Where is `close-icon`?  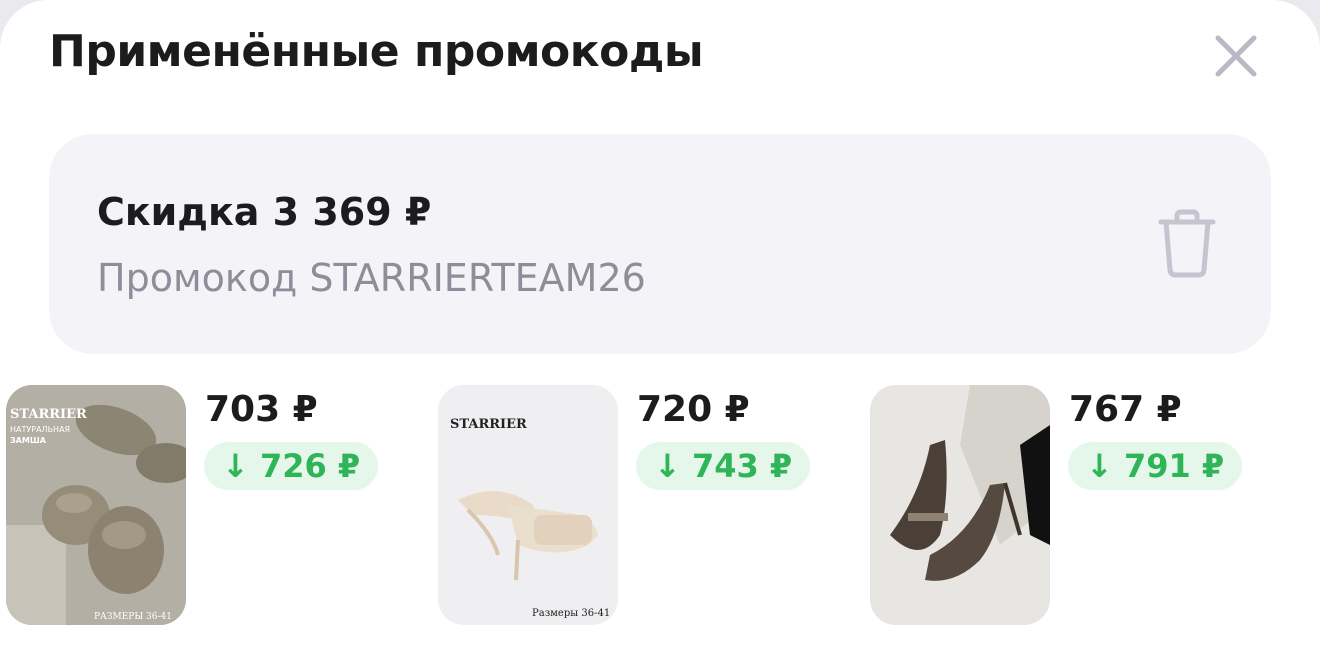
close-icon is located at coordinates (1236, 56).